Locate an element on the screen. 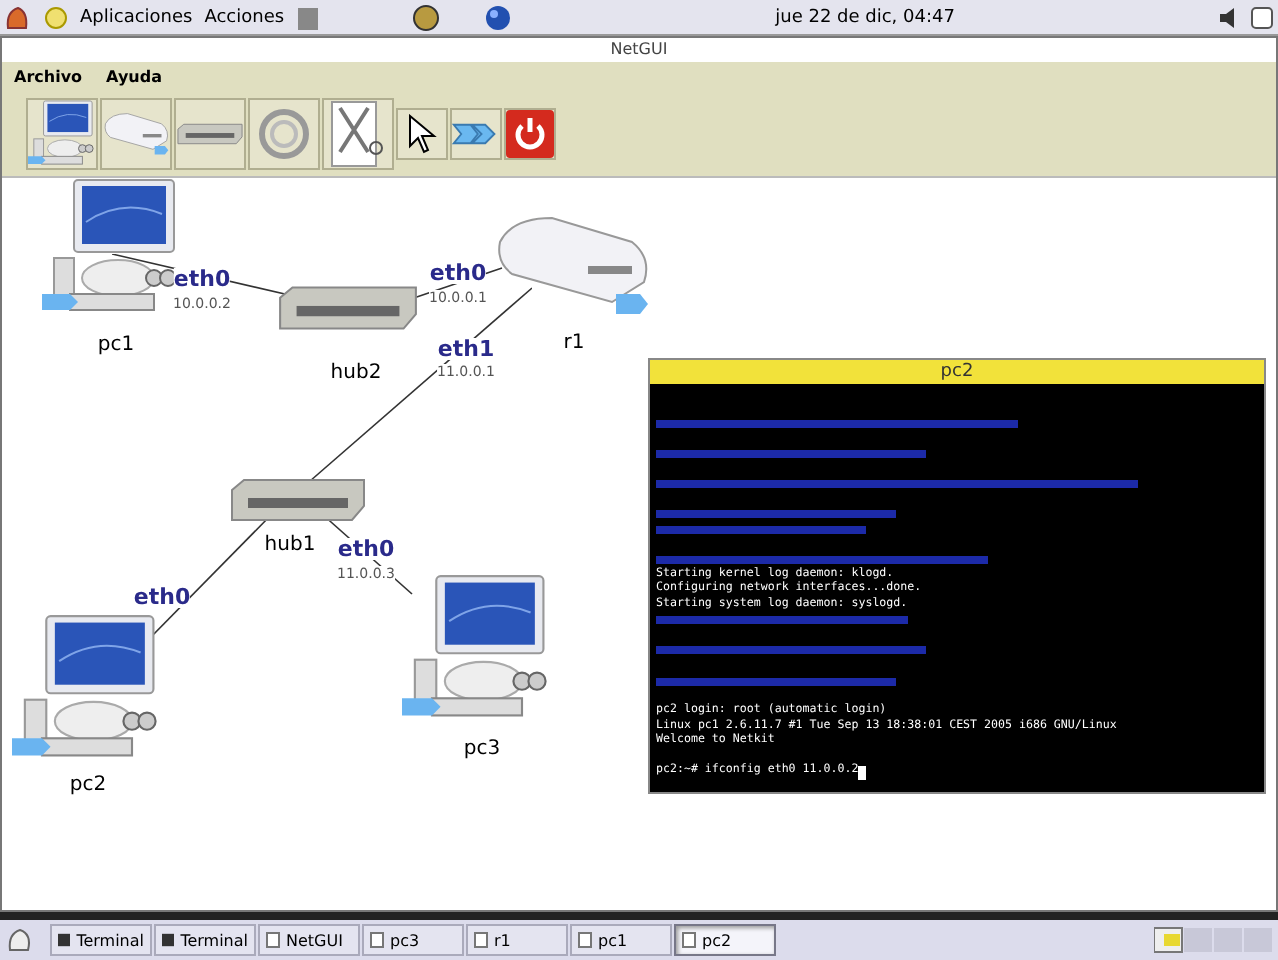  power-icon is located at coordinates (530, 134).